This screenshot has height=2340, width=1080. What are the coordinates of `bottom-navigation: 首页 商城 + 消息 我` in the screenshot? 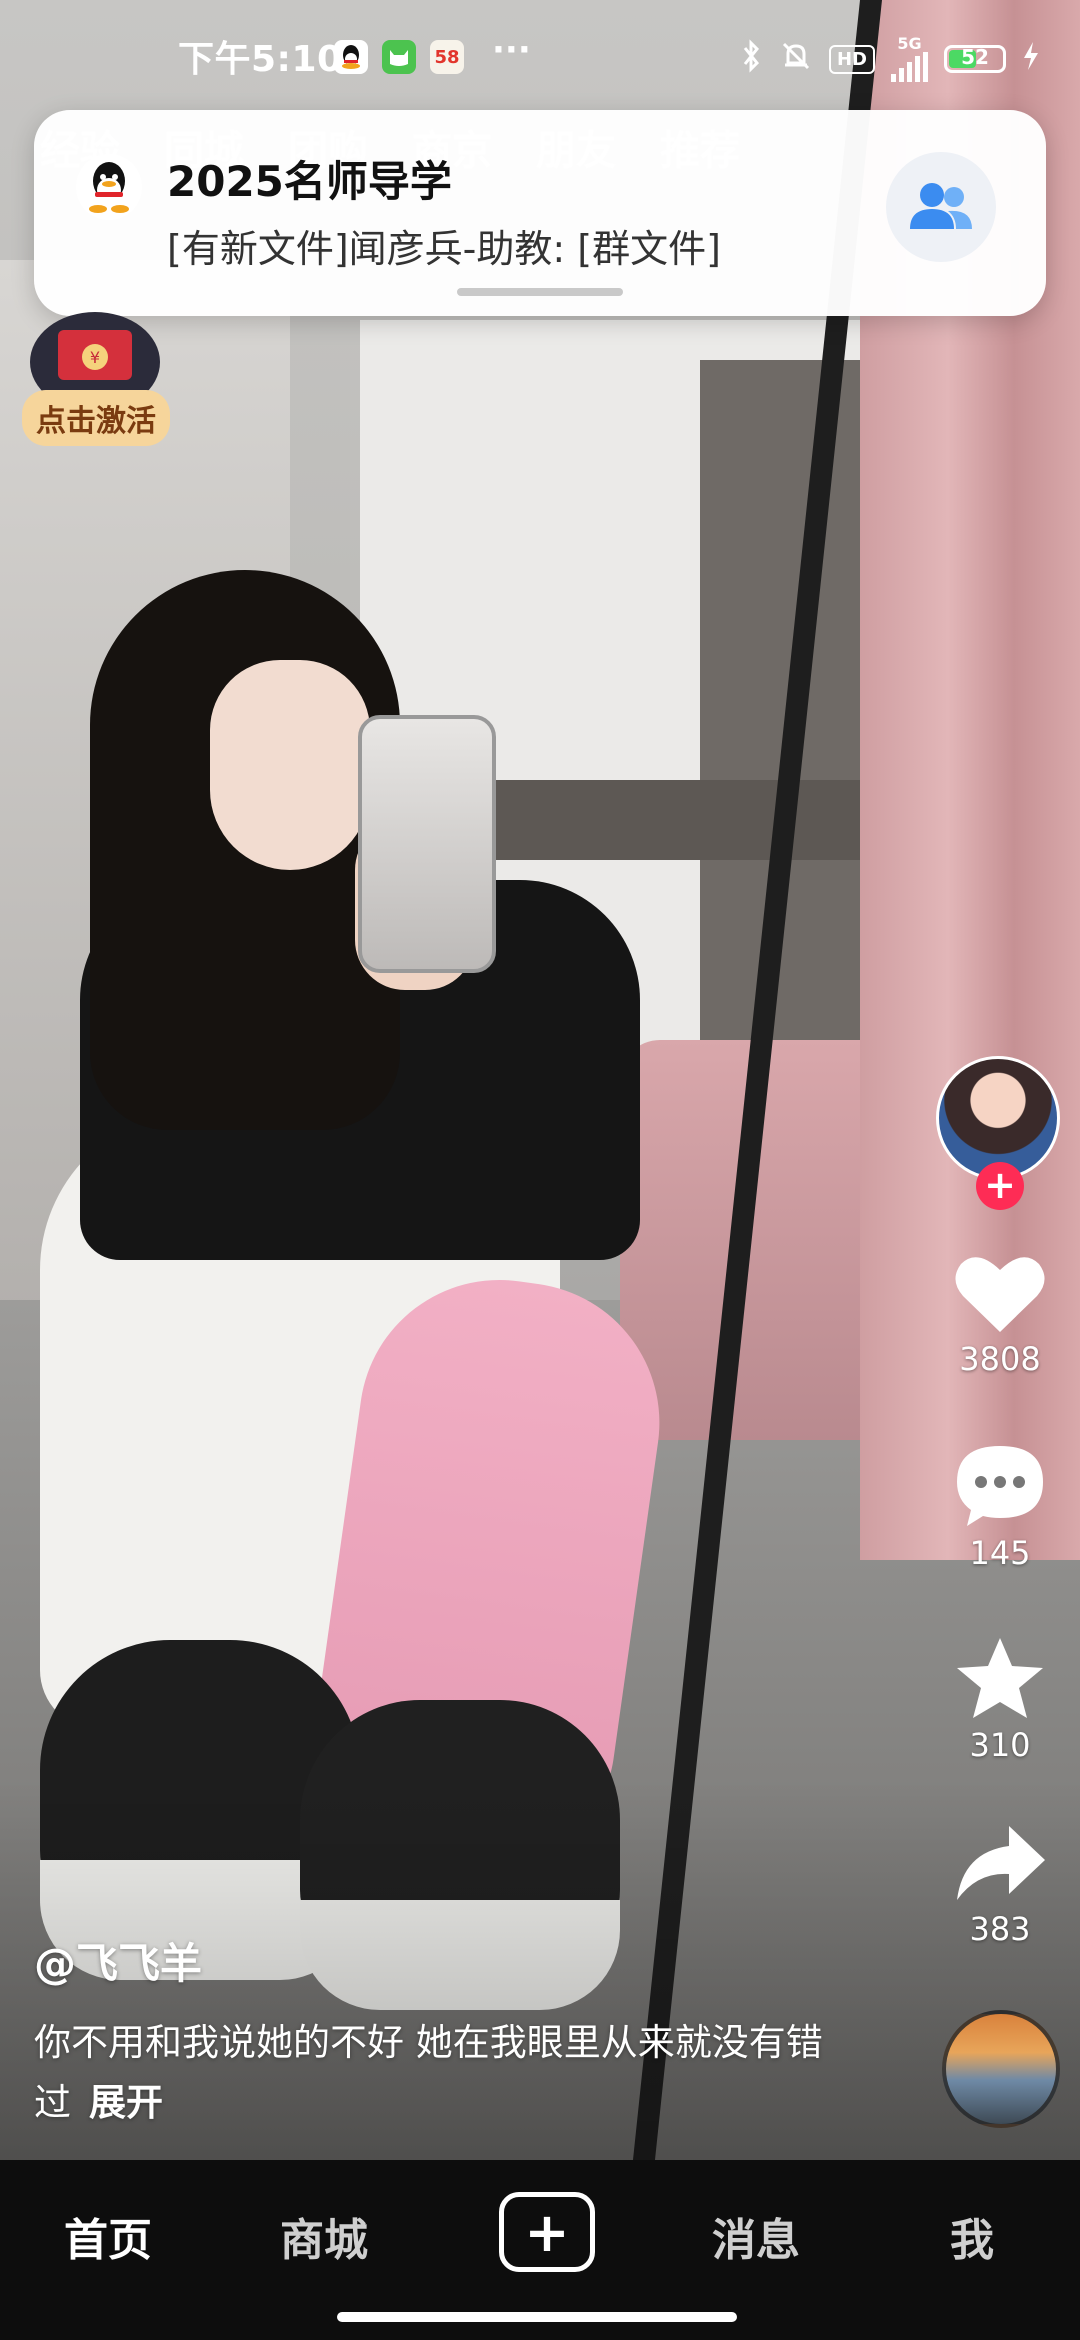 It's located at (540, 2250).